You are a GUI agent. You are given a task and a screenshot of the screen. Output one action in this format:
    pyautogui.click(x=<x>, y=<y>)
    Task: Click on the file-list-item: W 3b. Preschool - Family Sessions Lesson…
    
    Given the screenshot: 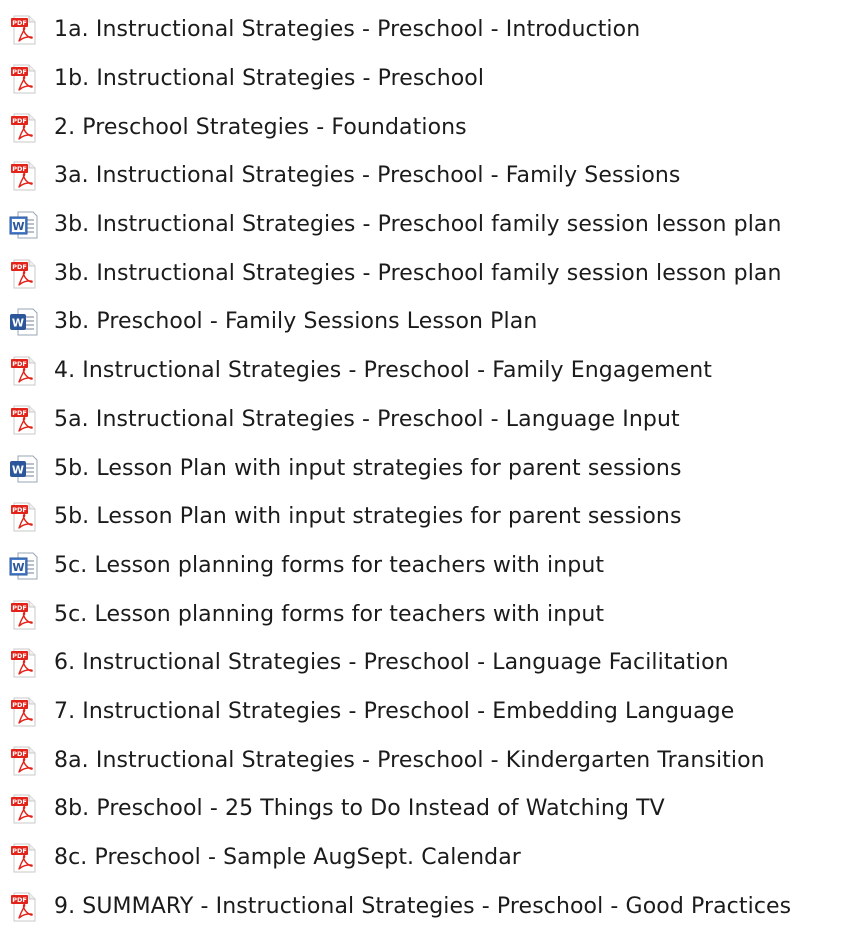 What is the action you would take?
    pyautogui.click(x=432, y=322)
    